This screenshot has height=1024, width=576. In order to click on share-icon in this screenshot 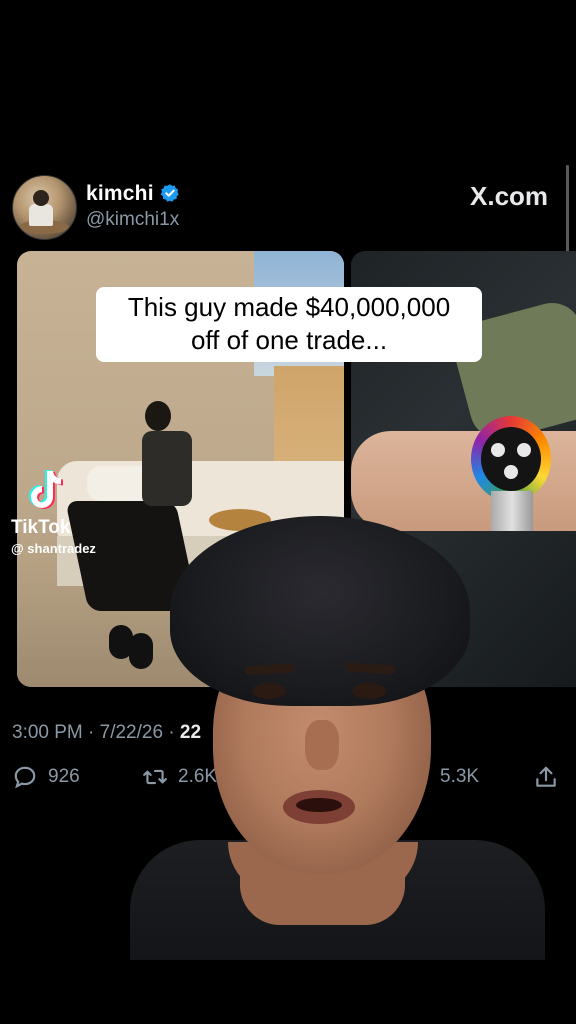, I will do `click(546, 776)`.